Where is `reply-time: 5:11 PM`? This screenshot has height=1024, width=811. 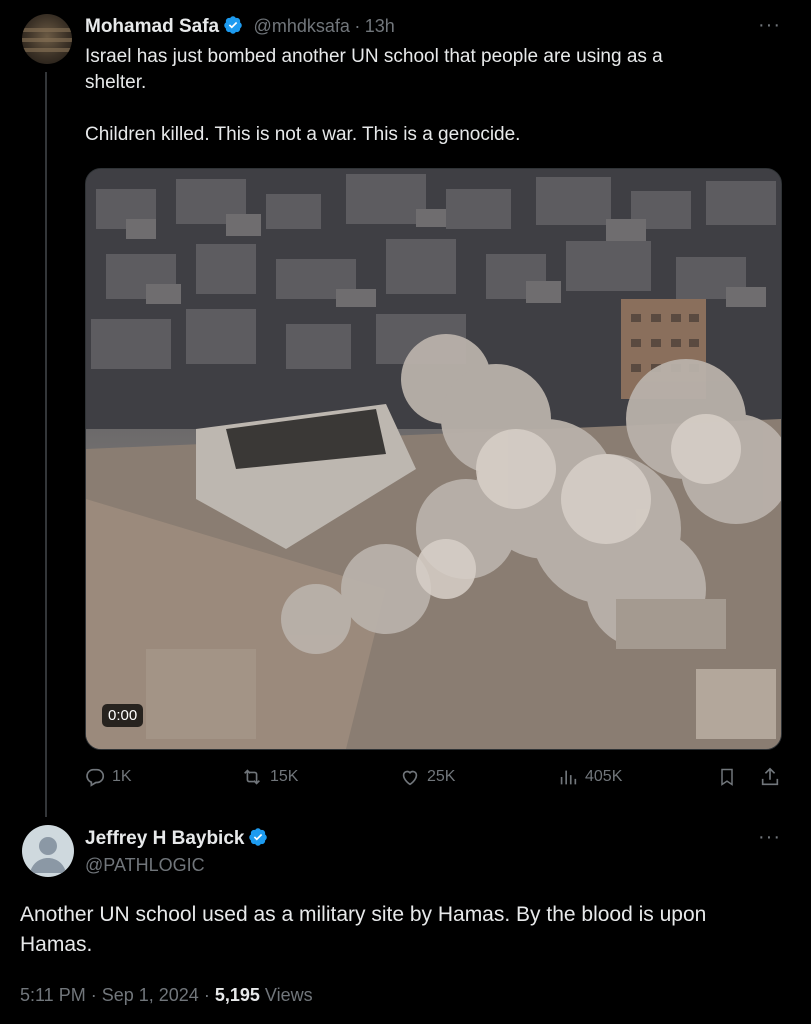
reply-time: 5:11 PM is located at coordinates (53, 995).